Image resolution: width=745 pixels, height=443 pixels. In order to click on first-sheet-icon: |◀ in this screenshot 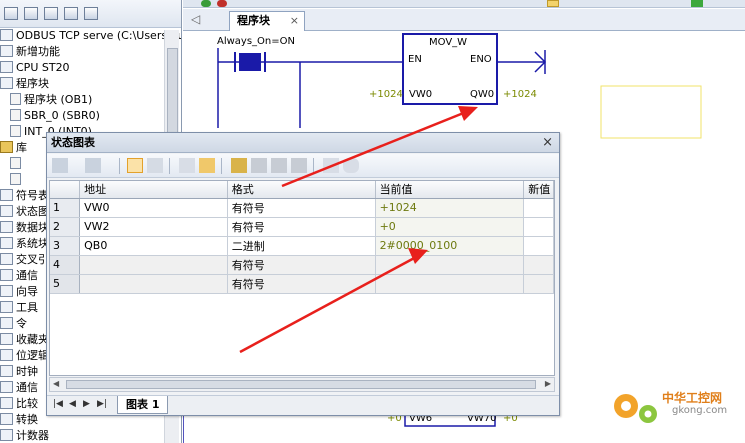, I will do `click(58, 404)`.